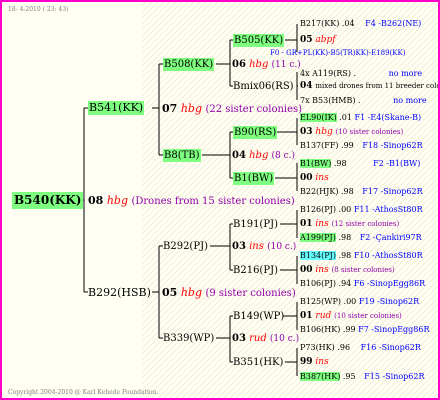 The height and width of the screenshot is (400, 440). What do you see at coordinates (345, 255) in the screenshot?
I see `g4-10-val: .98` at bounding box center [345, 255].